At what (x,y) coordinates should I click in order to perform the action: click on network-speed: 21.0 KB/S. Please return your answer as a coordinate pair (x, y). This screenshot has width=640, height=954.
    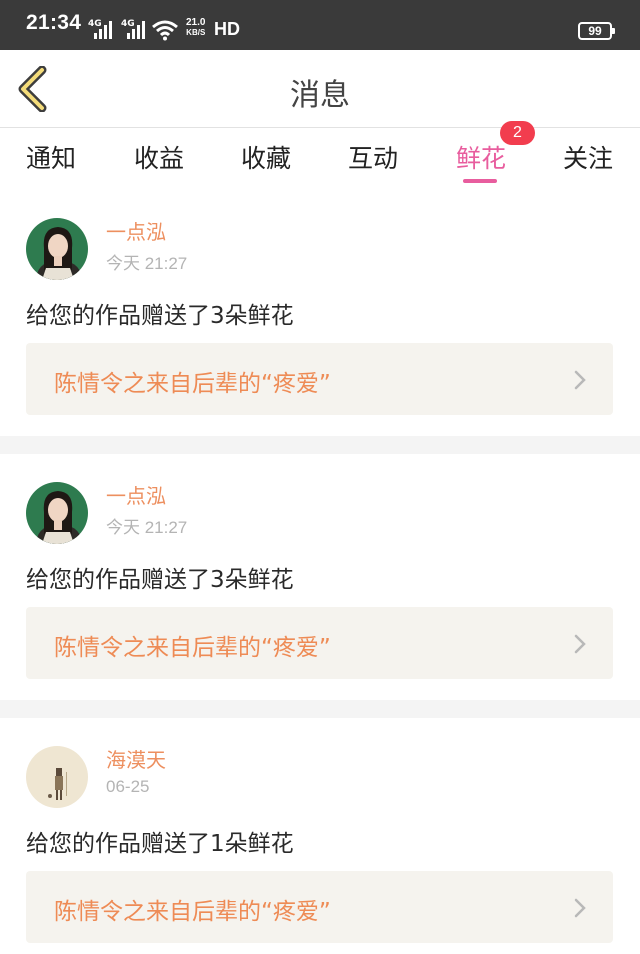
    Looking at the image, I should click on (196, 27).